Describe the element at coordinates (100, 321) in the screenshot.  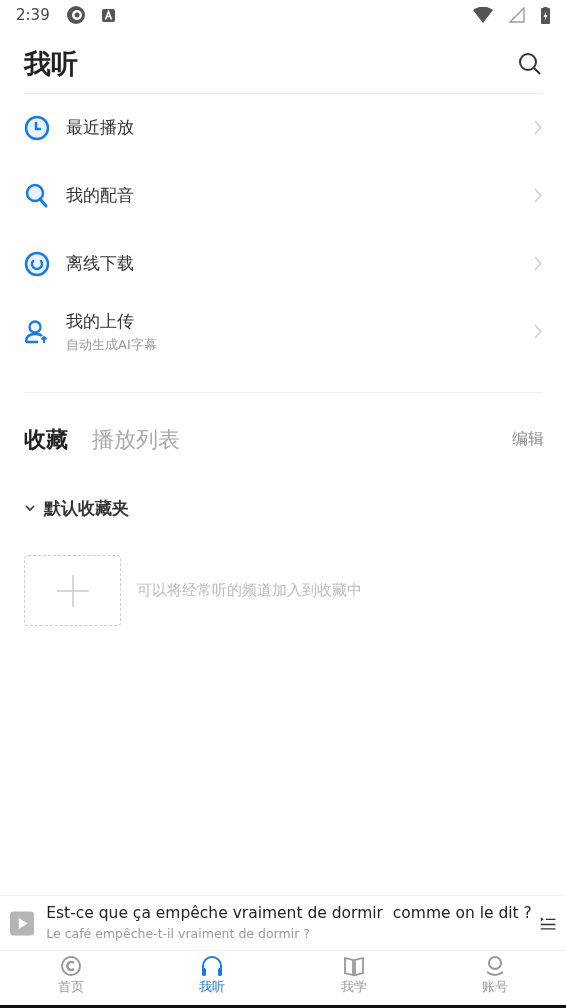
I see `menu-label: 我的上传` at that location.